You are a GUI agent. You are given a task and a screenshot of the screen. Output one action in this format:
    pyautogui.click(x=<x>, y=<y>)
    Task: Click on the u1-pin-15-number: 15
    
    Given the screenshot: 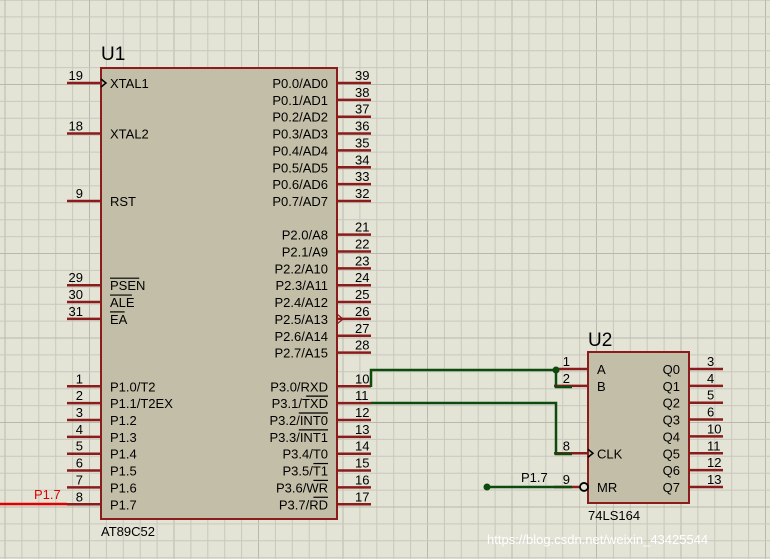 What is the action you would take?
    pyautogui.click(x=362, y=463)
    